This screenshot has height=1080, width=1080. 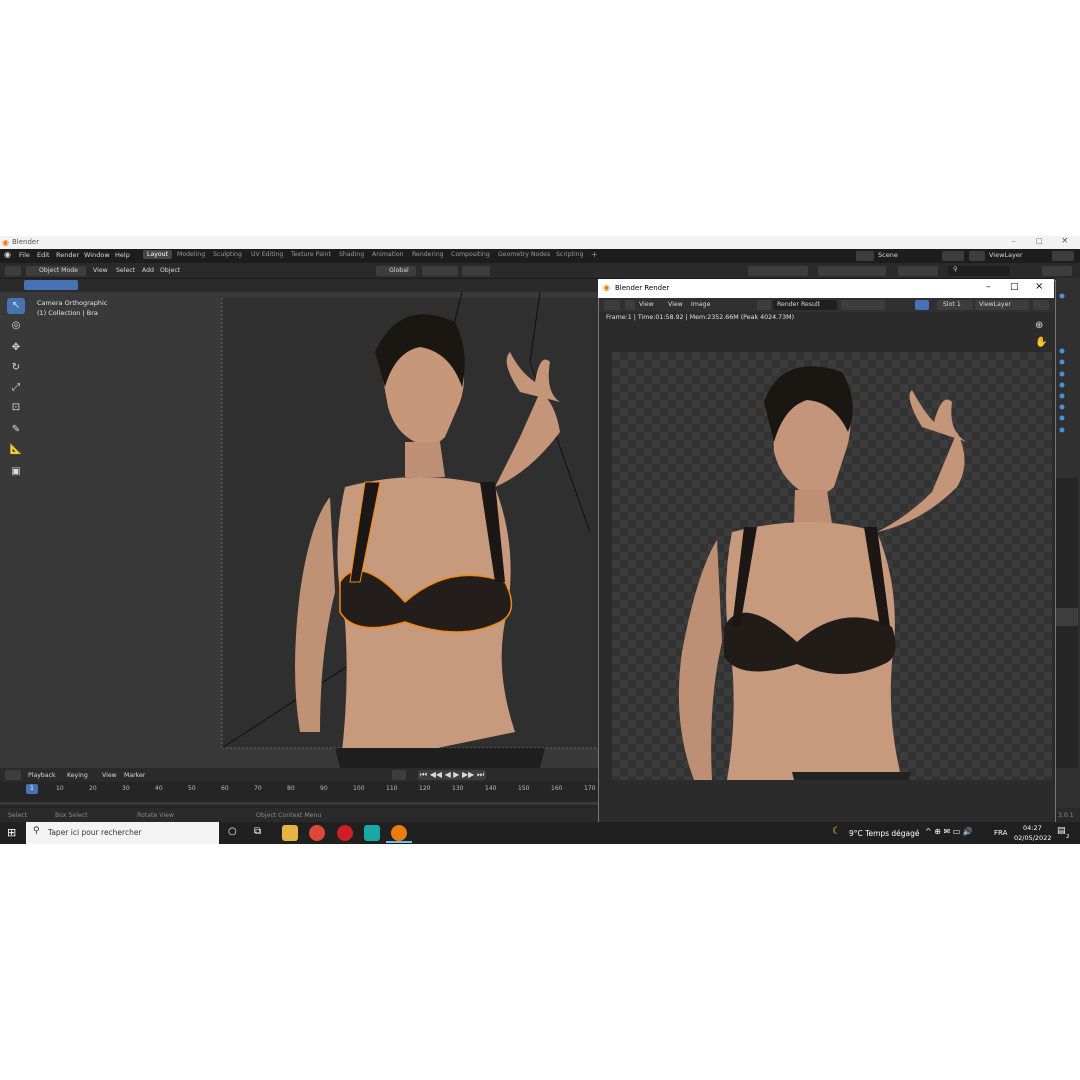 What do you see at coordinates (1014, 287) in the screenshot?
I see `render-maximize-button: □` at bounding box center [1014, 287].